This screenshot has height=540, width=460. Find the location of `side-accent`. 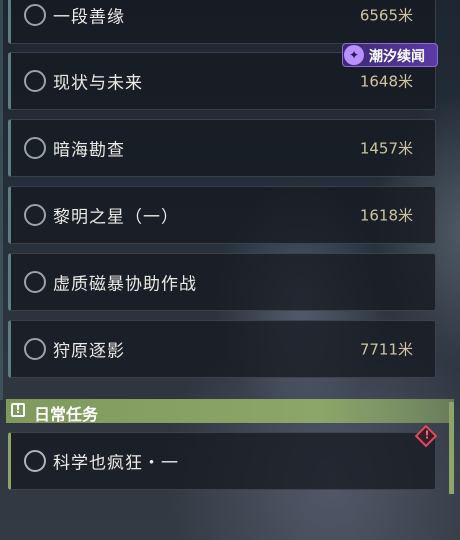

side-accent is located at coordinates (1, 200).